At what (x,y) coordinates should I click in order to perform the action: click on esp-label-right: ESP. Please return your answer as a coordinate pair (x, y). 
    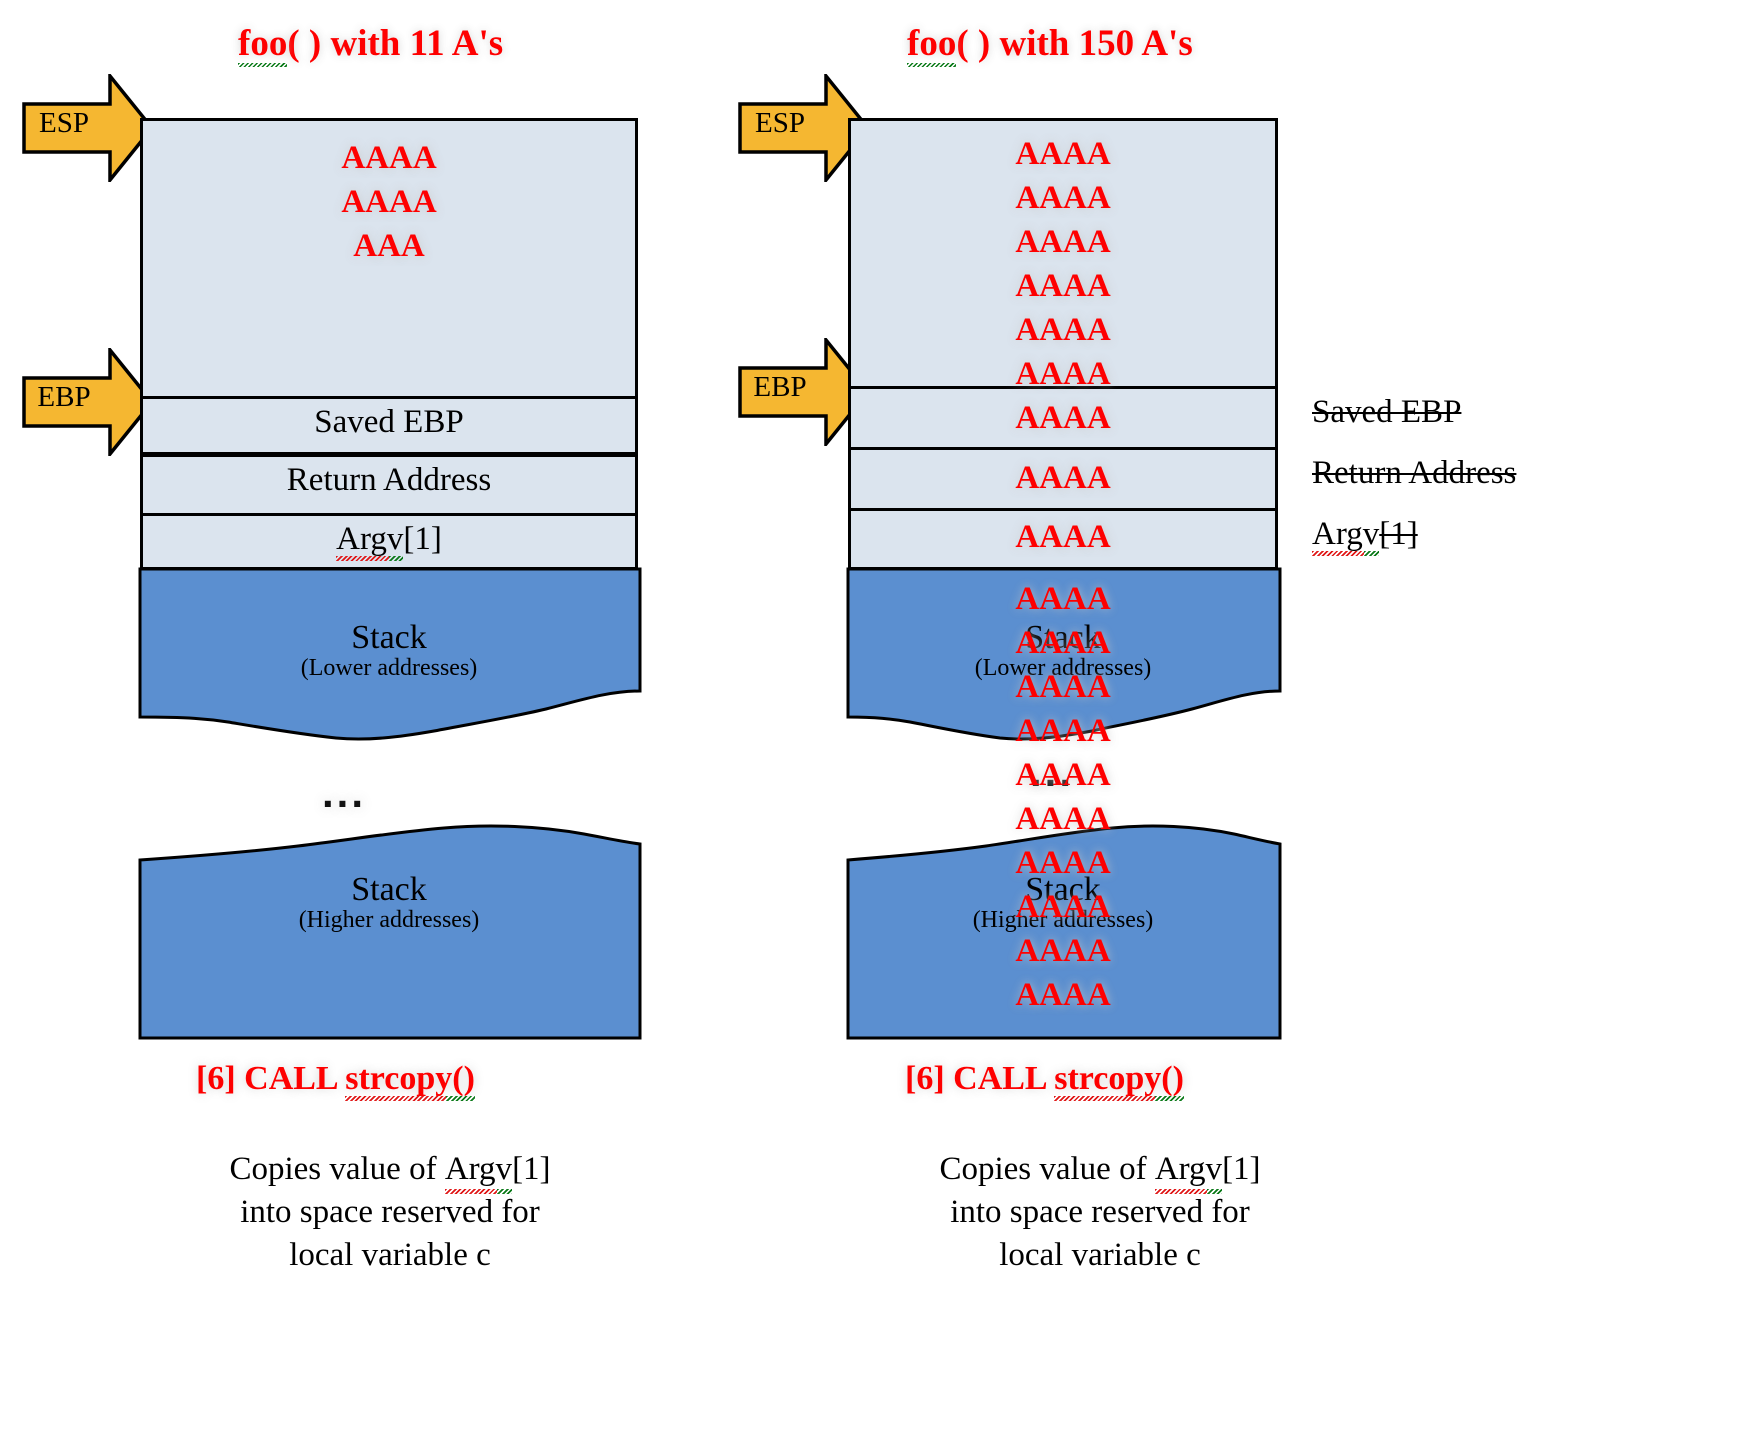
    Looking at the image, I should click on (780, 123).